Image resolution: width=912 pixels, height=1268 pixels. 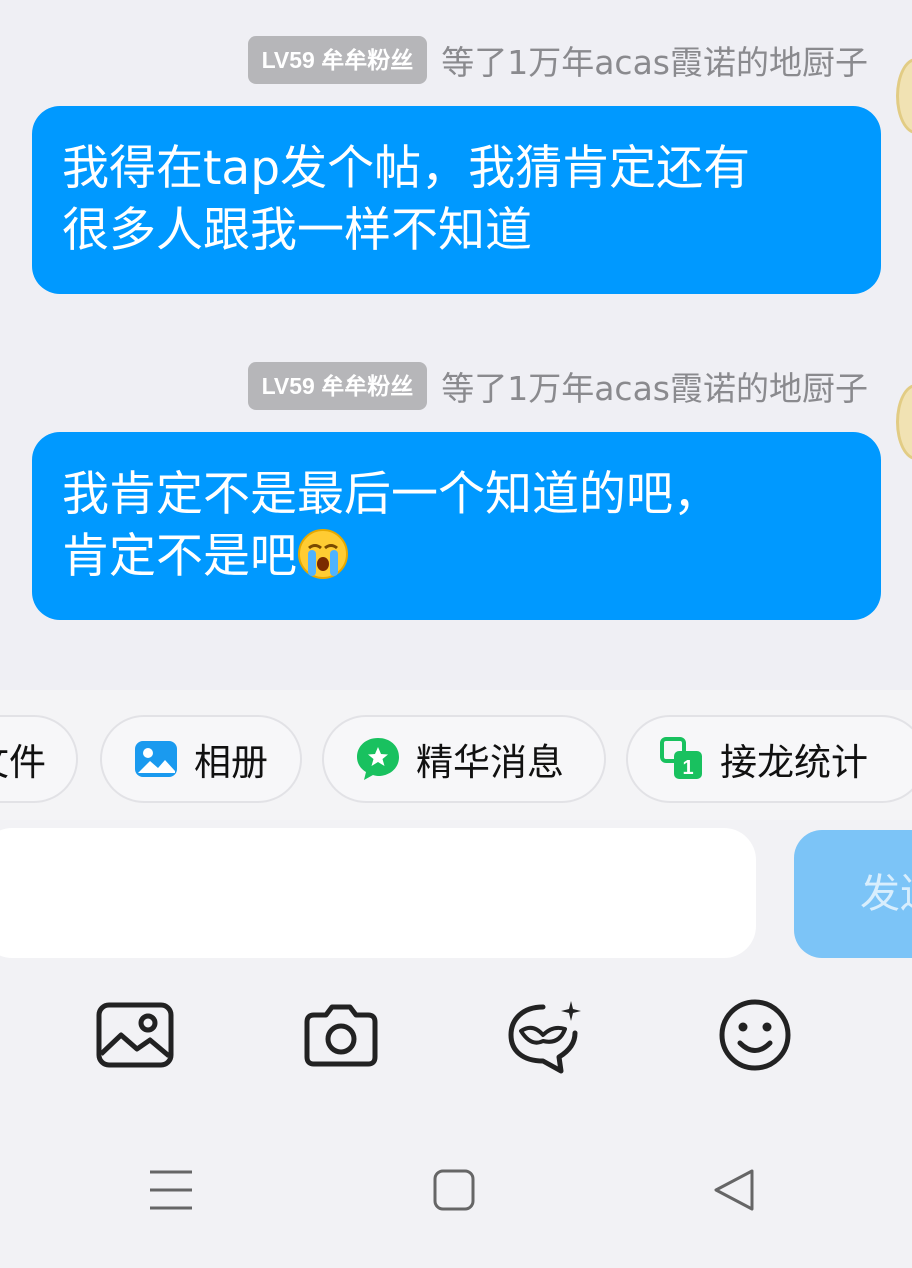 I want to click on message-bubble: 我肯定不是最后一个知道的吧， 肯定不是吧, so click(x=456, y=526).